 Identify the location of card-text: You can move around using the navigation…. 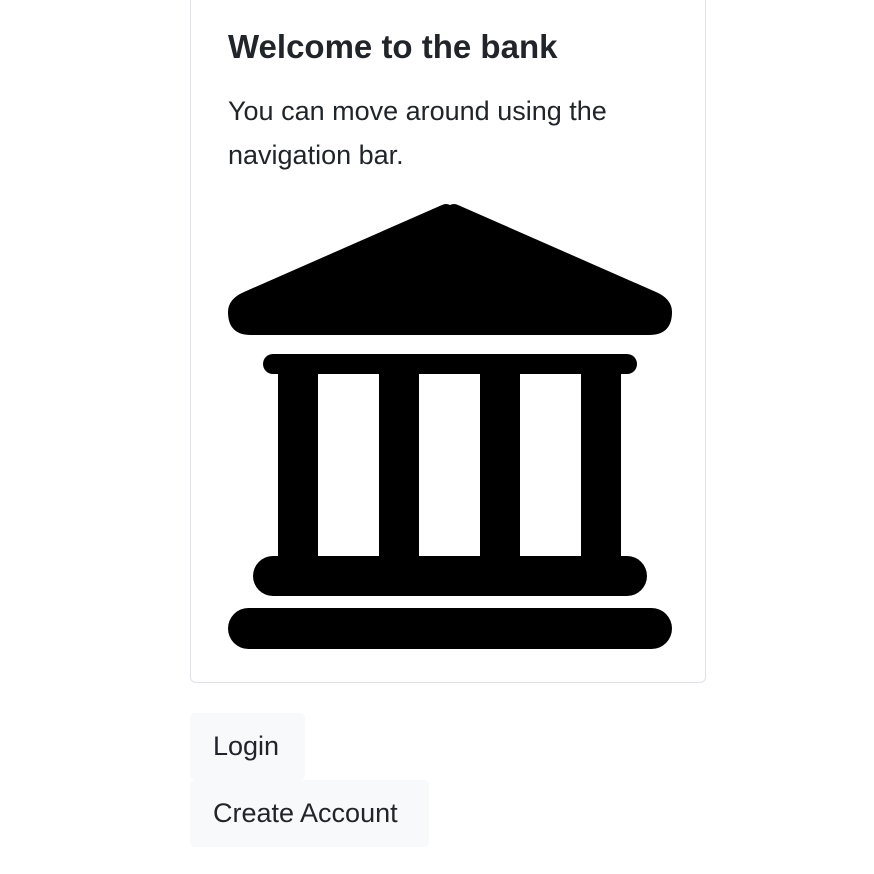
(417, 133).